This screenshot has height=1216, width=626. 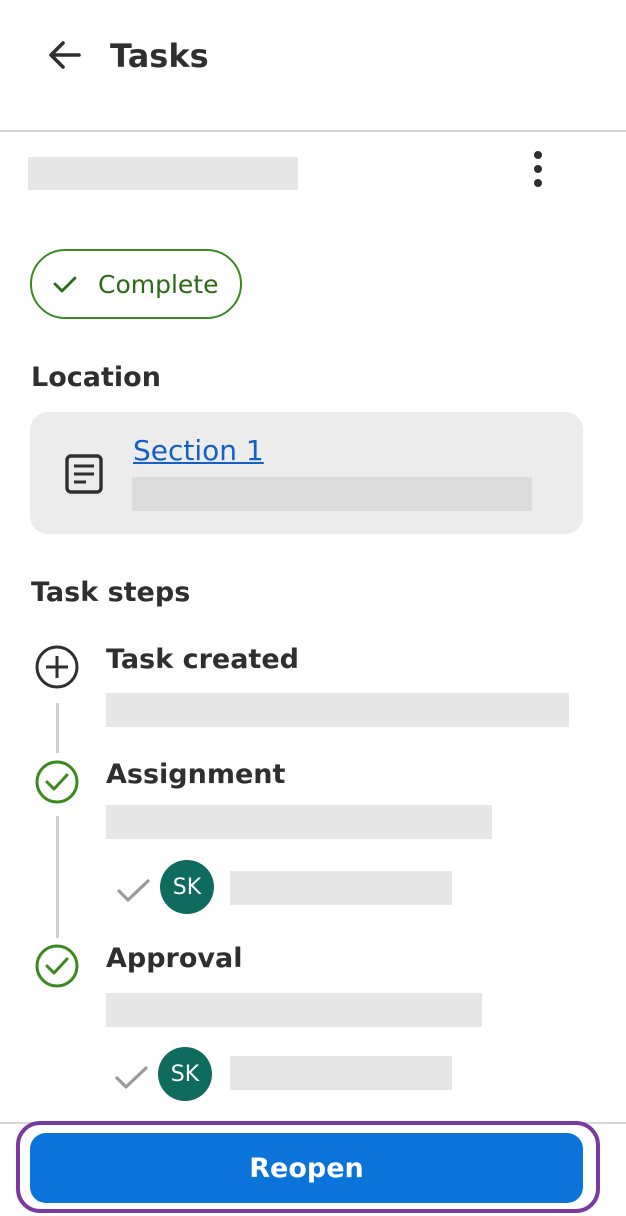 I want to click on page-title: Tasks, so click(x=159, y=56).